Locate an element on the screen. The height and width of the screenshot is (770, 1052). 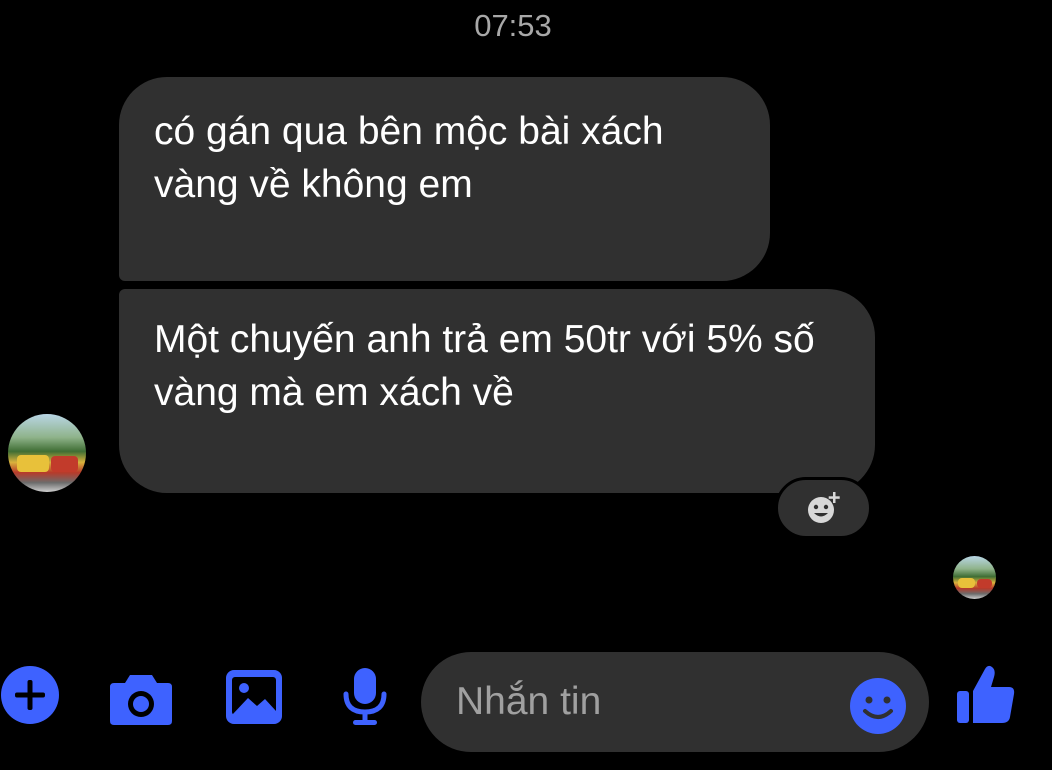
plus-button is located at coordinates (30, 695).